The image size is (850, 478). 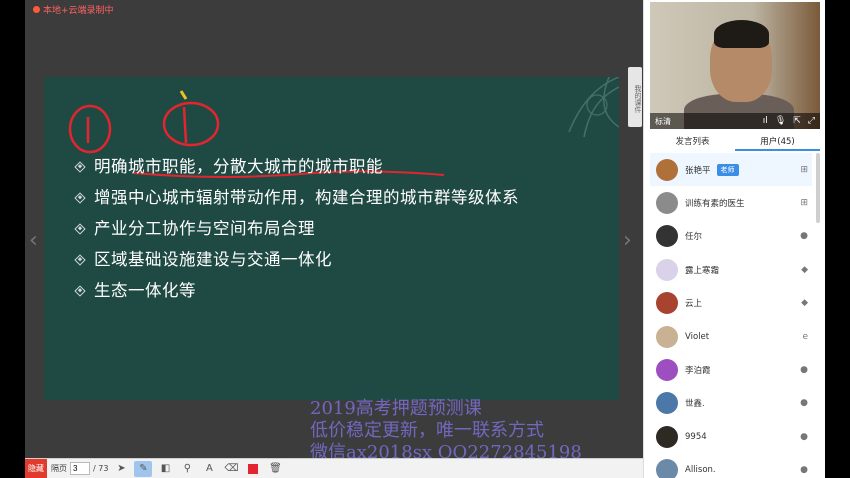 I want to click on user-name: Allison., so click(x=700, y=470).